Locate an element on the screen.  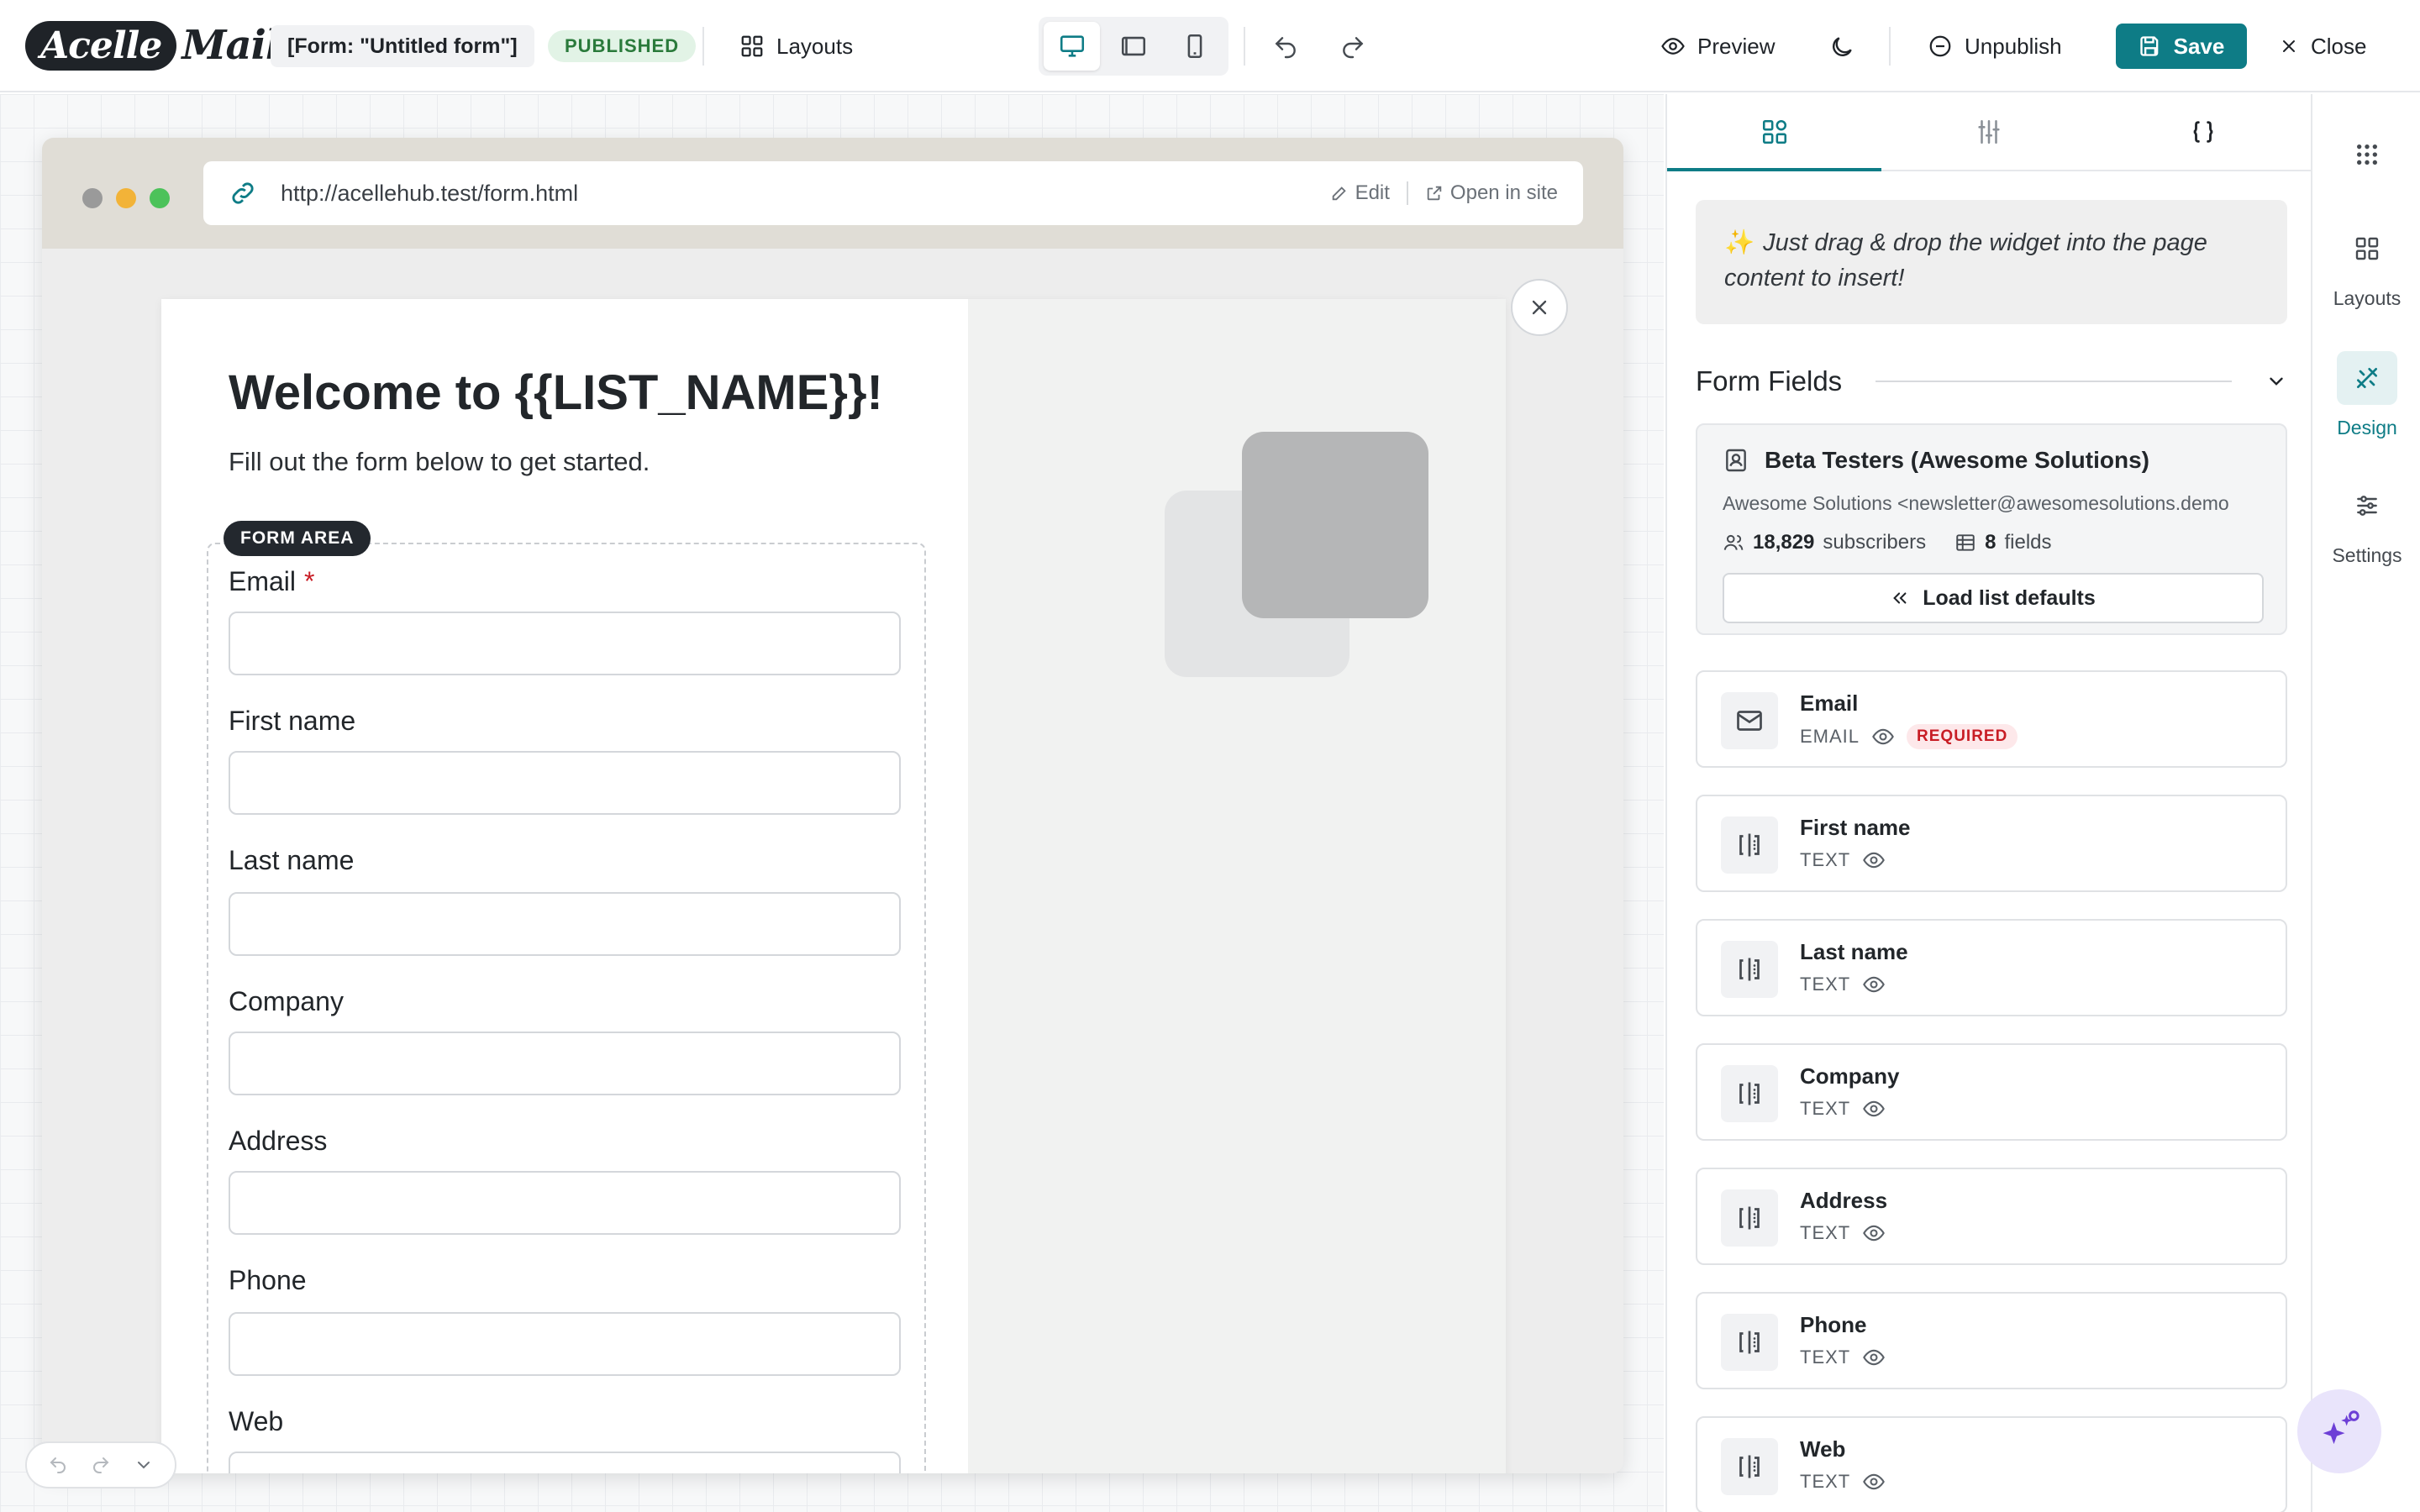
right-rail: Layouts Design Settings is located at coordinates (2367, 803).